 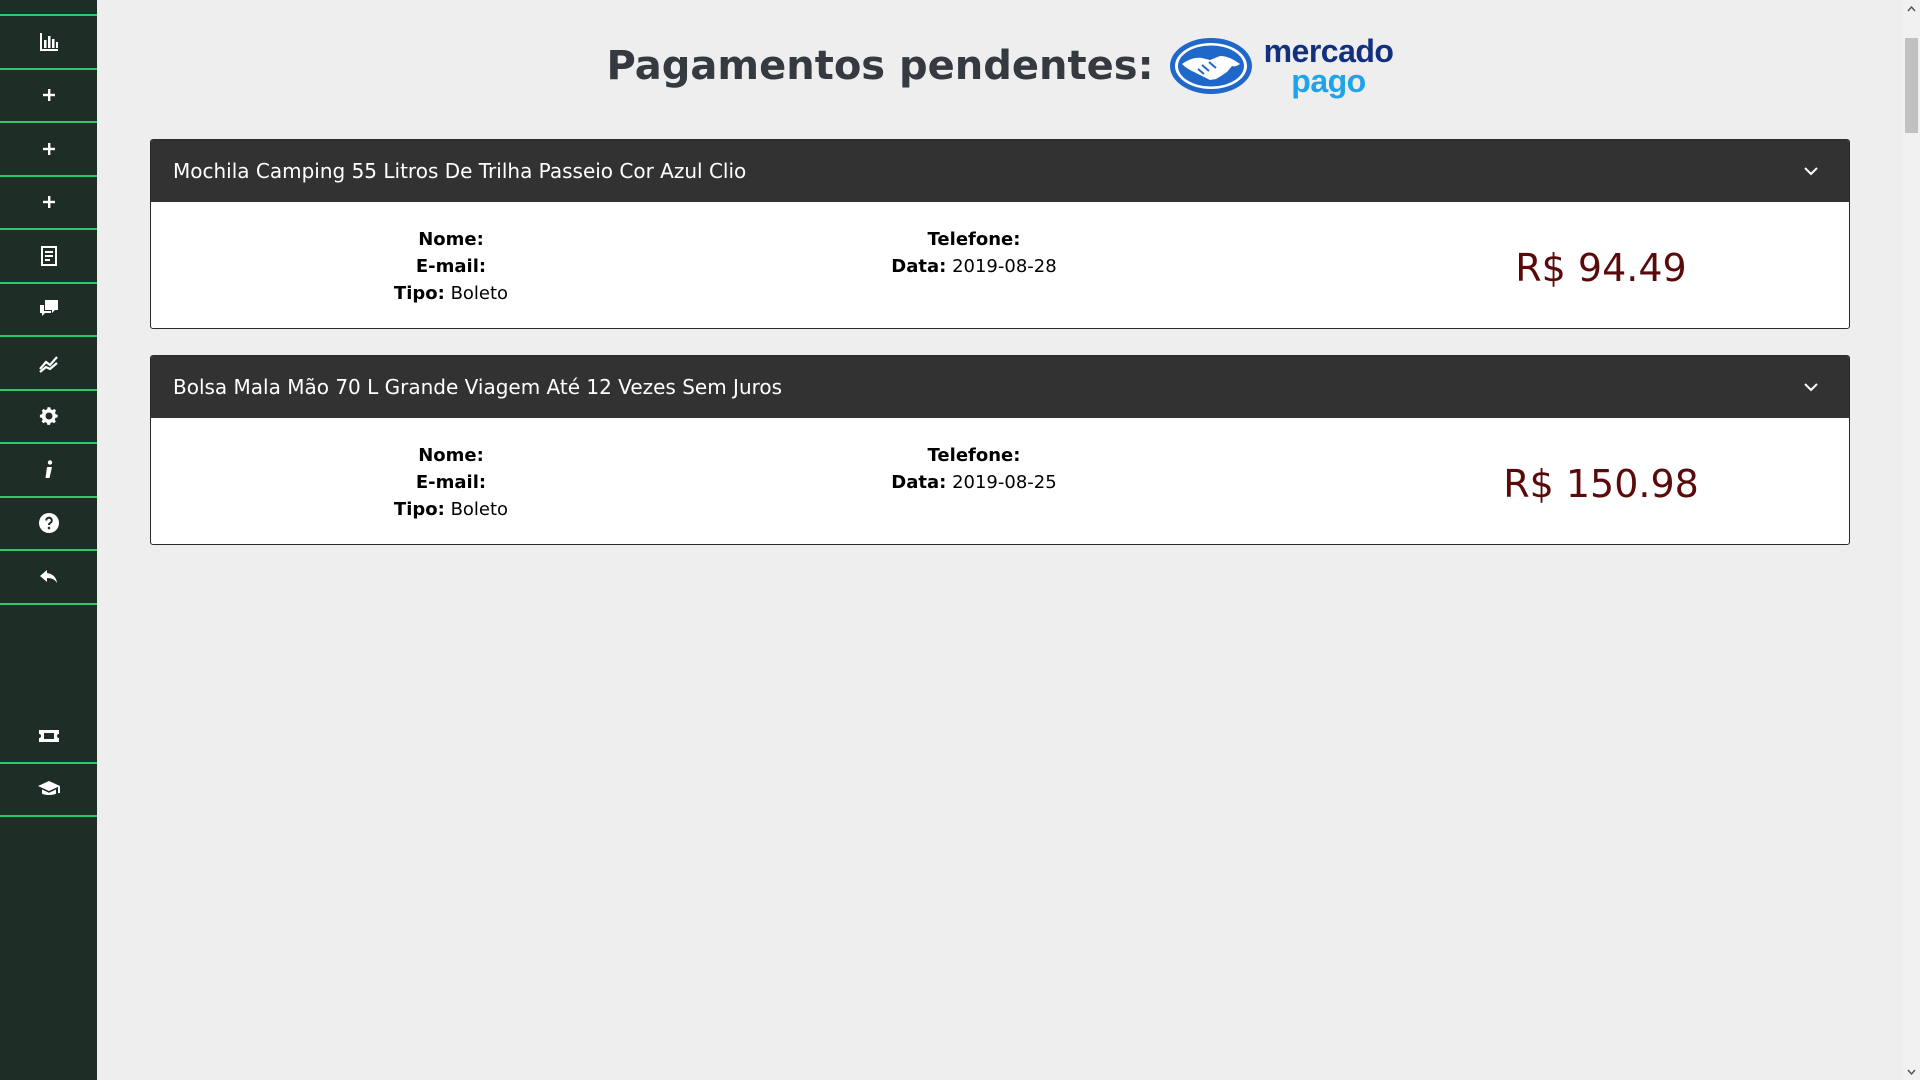 I want to click on sidebar-item-help, so click(x=48, y=524).